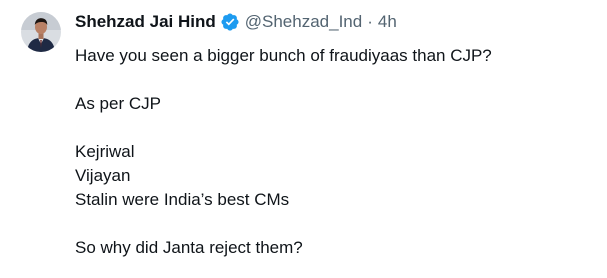 The height and width of the screenshot is (278, 607). Describe the element at coordinates (303, 22) in the screenshot. I see `author-handle: @Shehzad_Ind` at that location.